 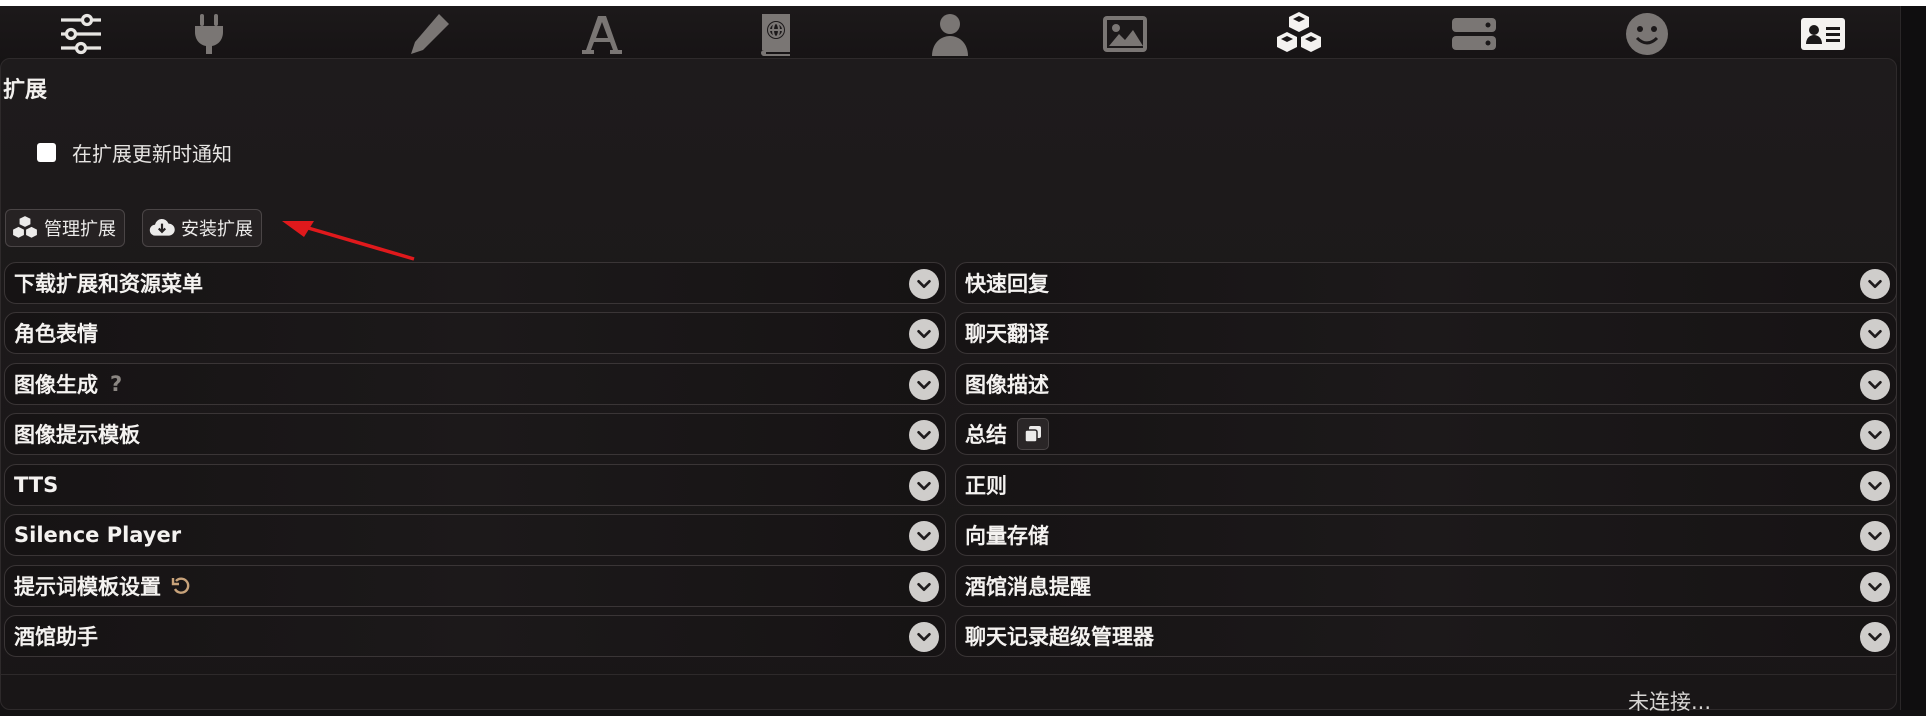 I want to click on extension-drawer: 图像描述, so click(x=1426, y=384).